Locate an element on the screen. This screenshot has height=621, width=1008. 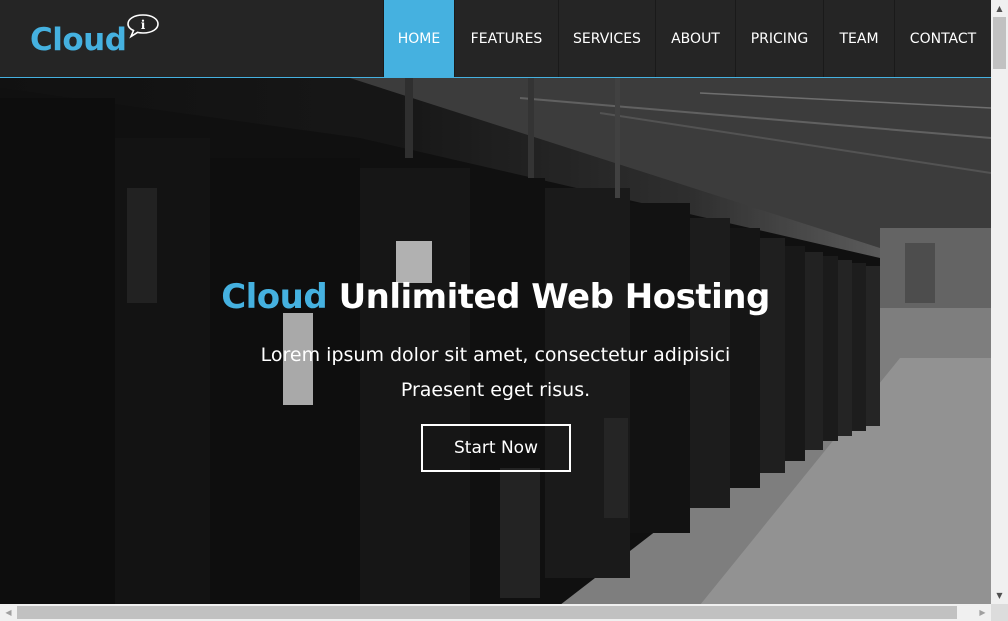
horizontal-scroll-thumb is located at coordinates (487, 612).